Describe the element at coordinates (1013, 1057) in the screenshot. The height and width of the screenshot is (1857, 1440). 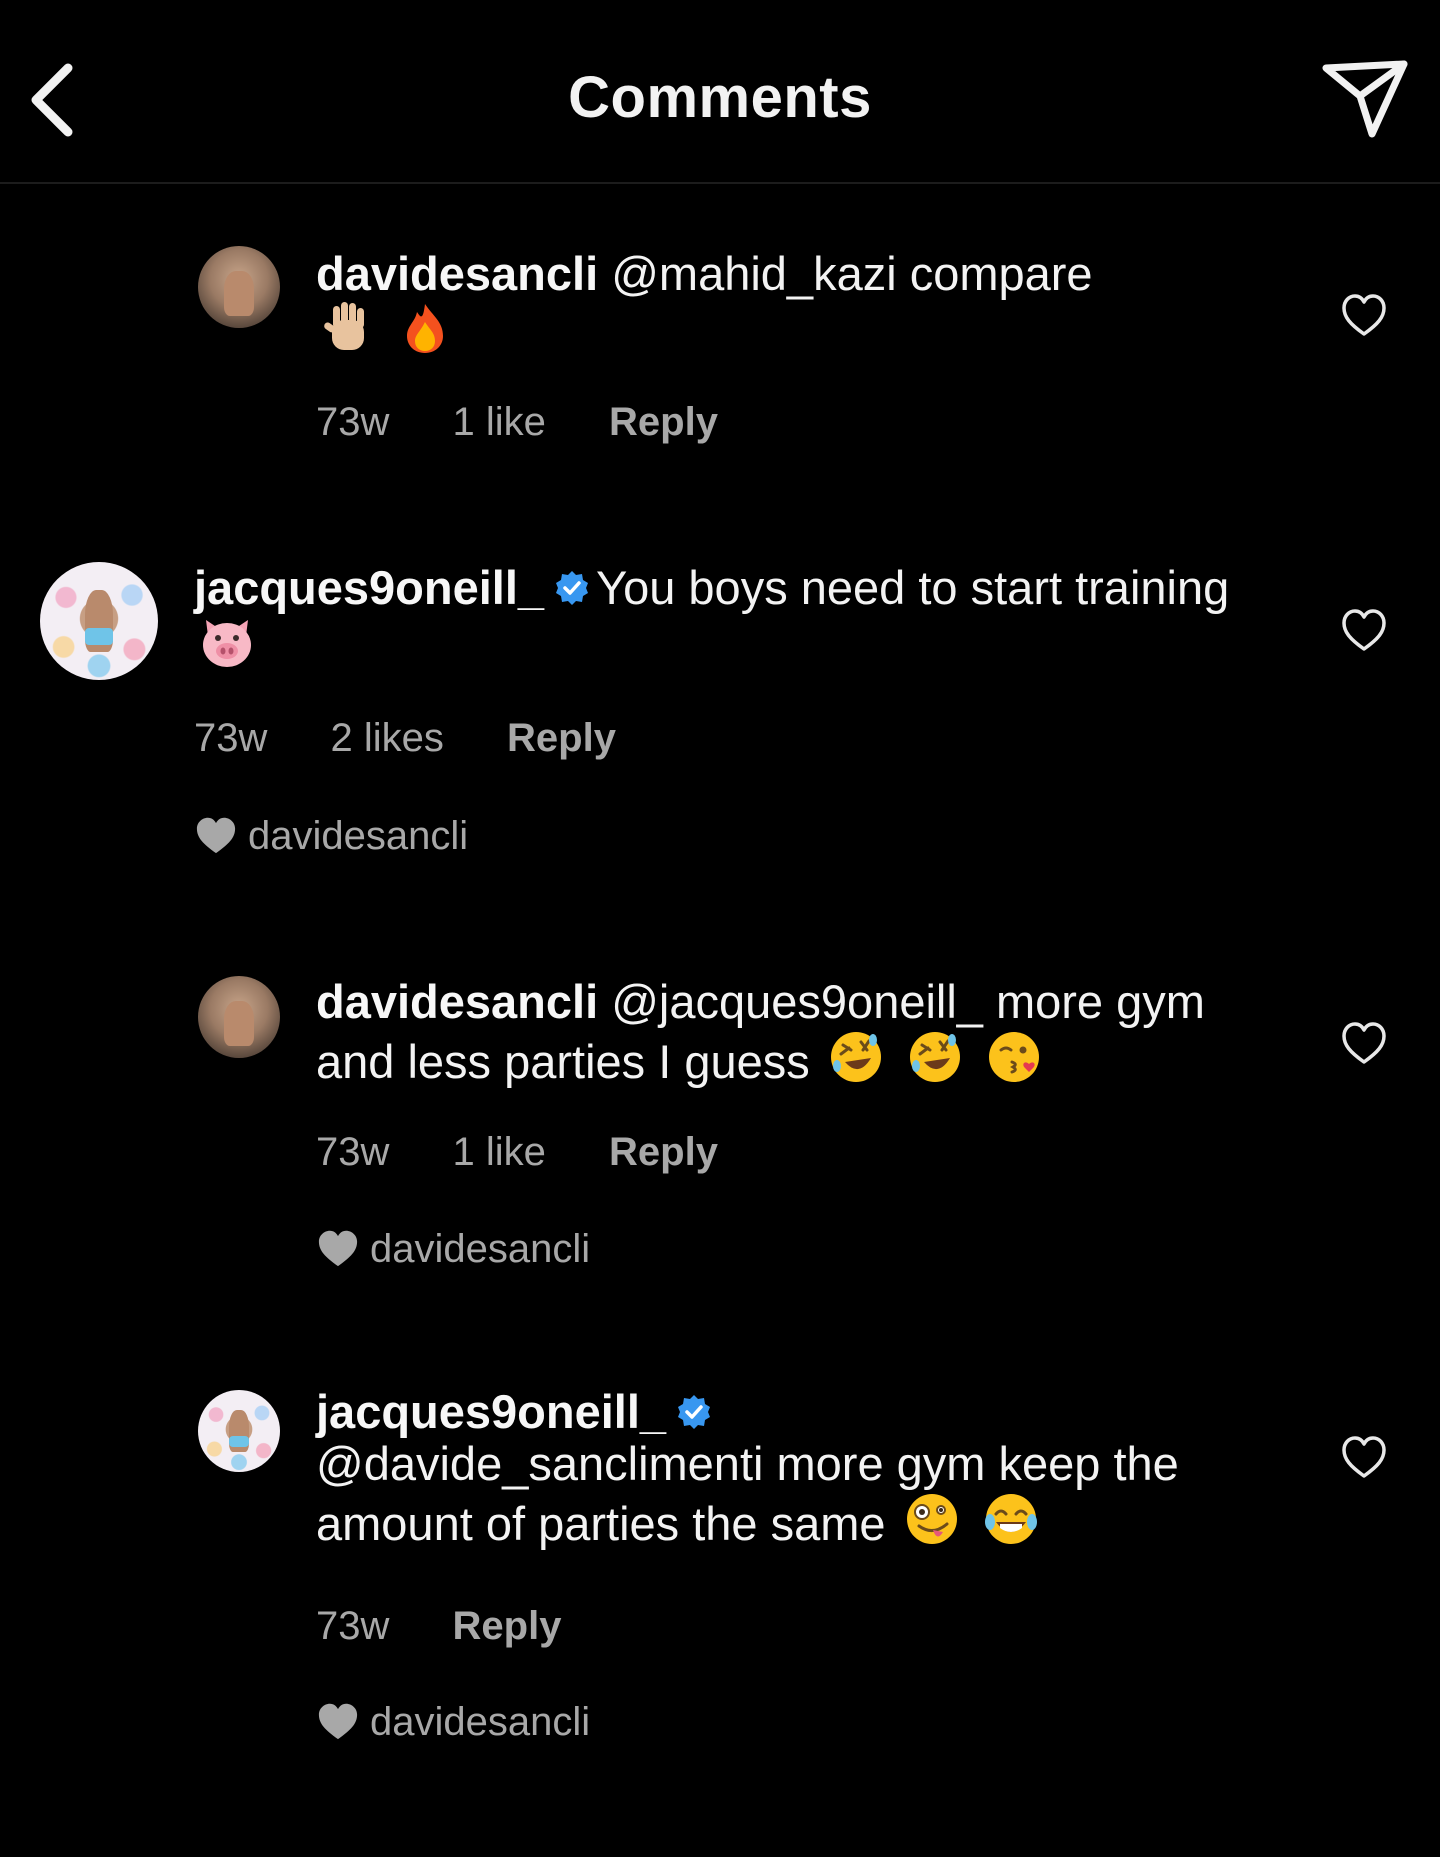
I see `kissing-wink-emoji` at that location.